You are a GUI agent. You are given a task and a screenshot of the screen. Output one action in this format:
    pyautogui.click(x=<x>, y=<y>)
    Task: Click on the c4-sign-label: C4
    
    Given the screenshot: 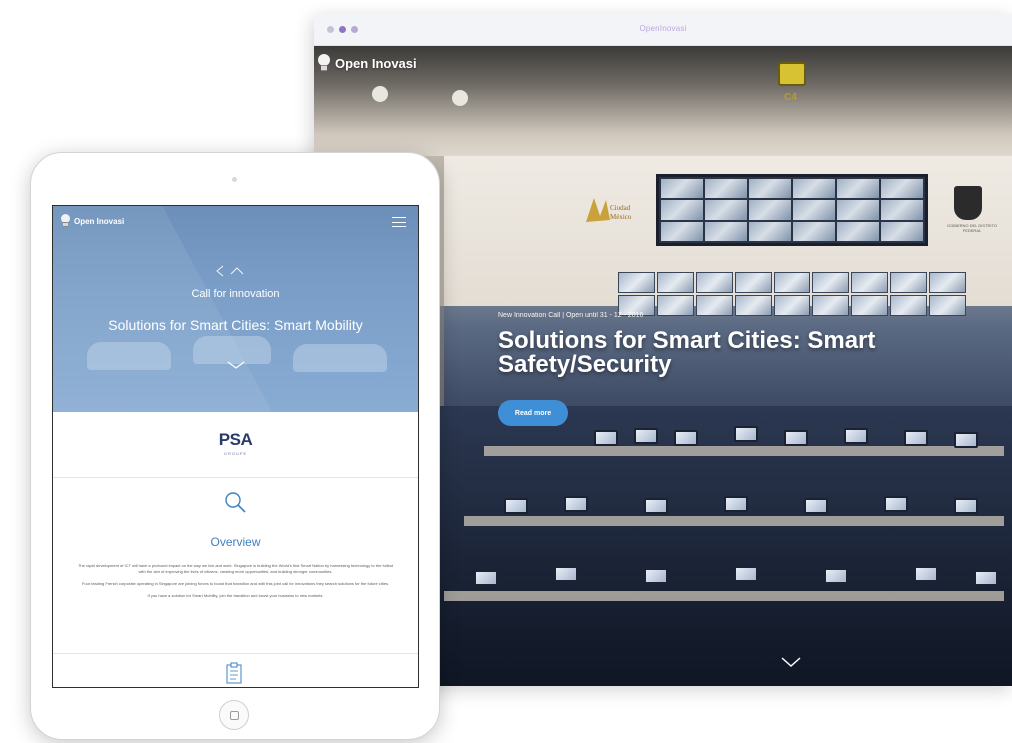 What is the action you would take?
    pyautogui.click(x=790, y=97)
    